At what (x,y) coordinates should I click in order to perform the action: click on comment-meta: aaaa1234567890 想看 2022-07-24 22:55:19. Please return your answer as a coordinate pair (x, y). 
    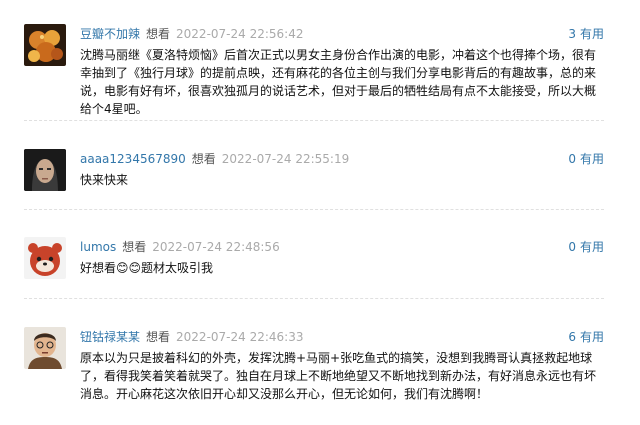
    Looking at the image, I should click on (342, 159).